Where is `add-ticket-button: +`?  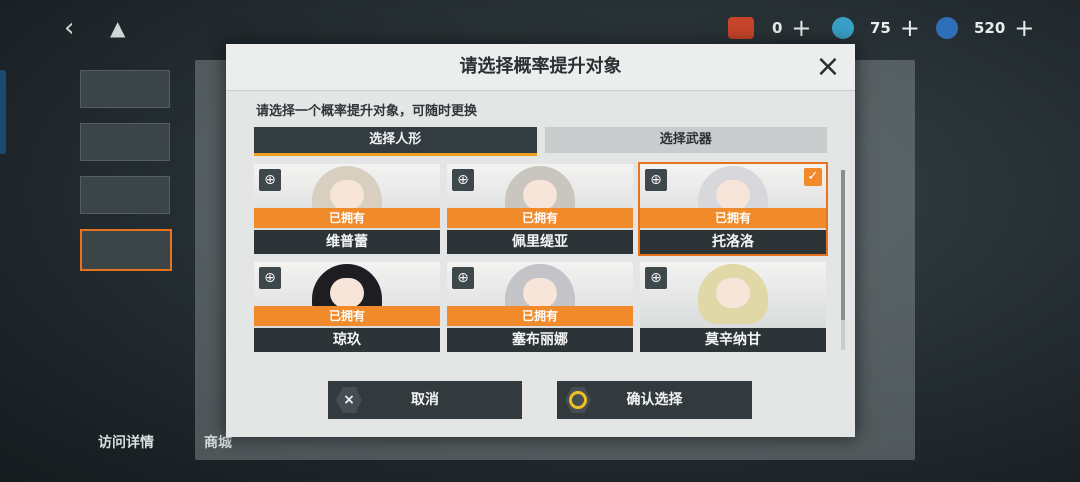 add-ticket-button: + is located at coordinates (801, 28).